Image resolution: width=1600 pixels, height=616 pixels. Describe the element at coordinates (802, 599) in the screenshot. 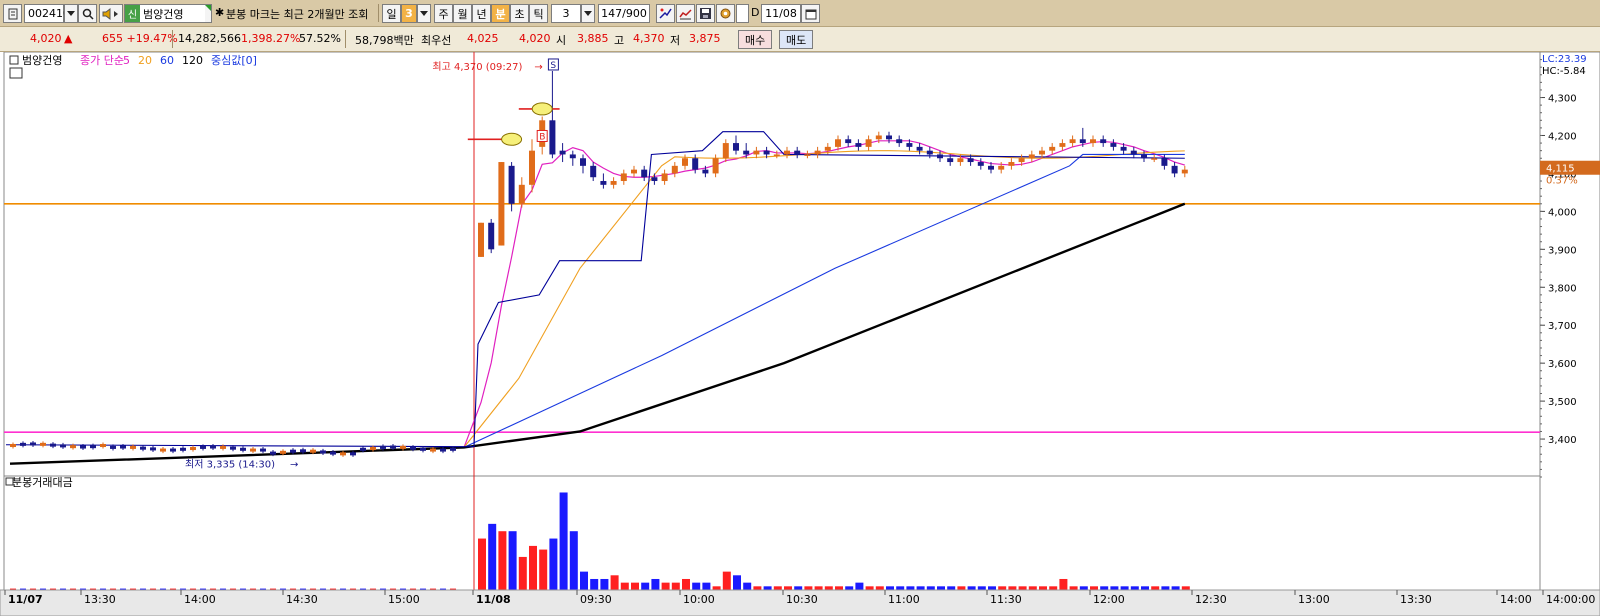

I see `x-tick-label: 10:30` at that location.